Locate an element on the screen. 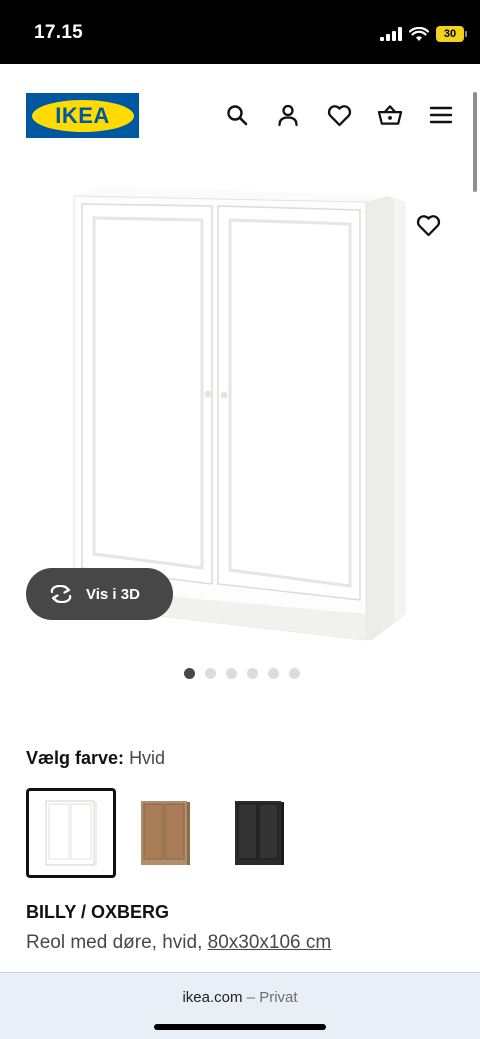  basket-icon is located at coordinates (390, 115).